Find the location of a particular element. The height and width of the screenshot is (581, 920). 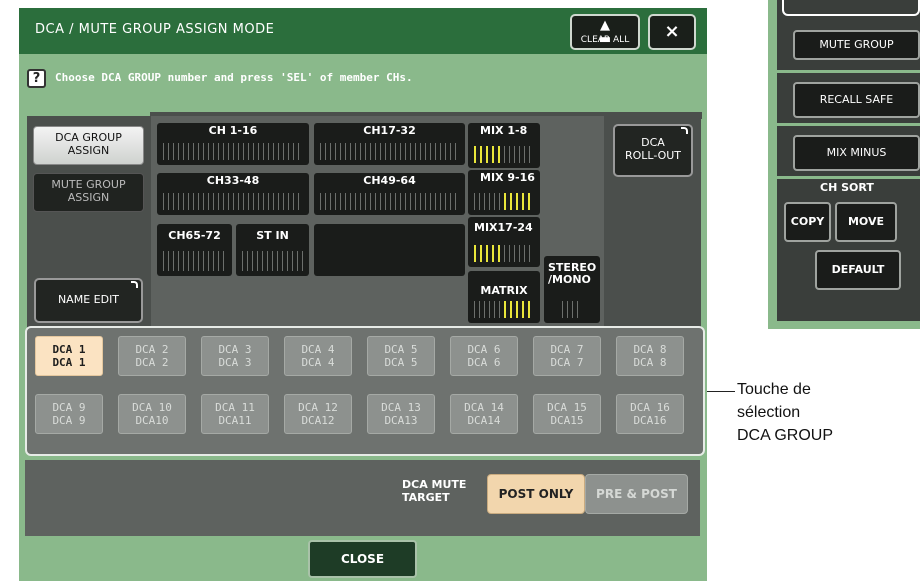

clear-all-button: ▲ ▬ CLEAR ALL is located at coordinates (605, 32).